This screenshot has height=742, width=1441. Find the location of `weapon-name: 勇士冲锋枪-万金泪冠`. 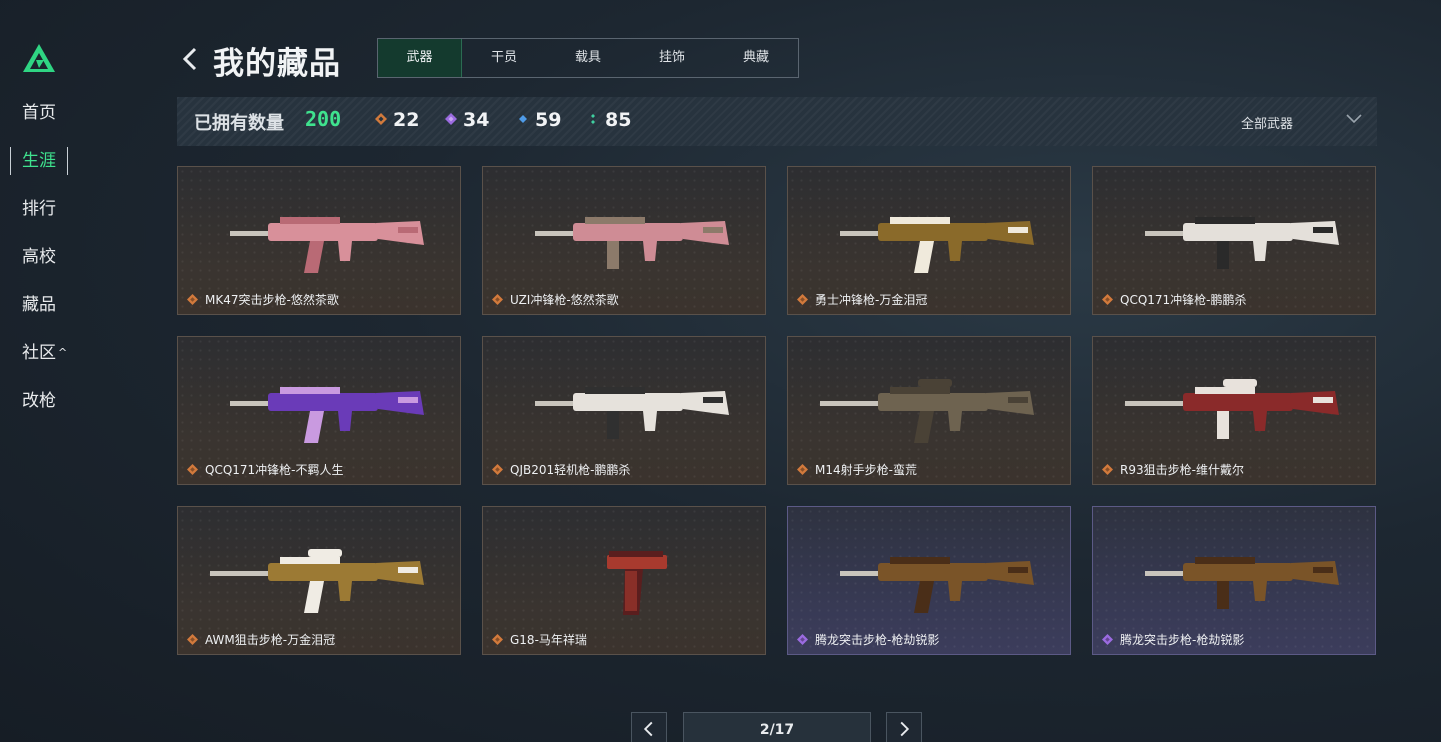

weapon-name: 勇士冲锋枪-万金泪冠 is located at coordinates (871, 300).